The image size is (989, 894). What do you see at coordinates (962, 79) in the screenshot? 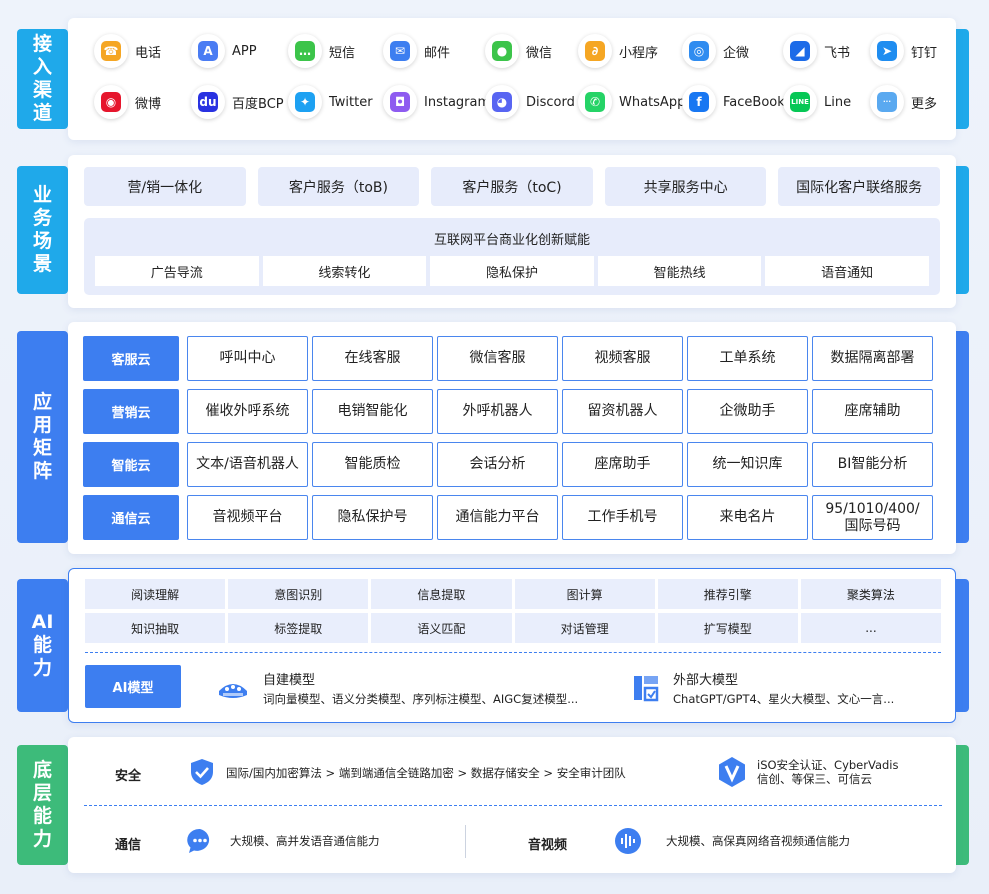
I see `channels-right-bar` at bounding box center [962, 79].